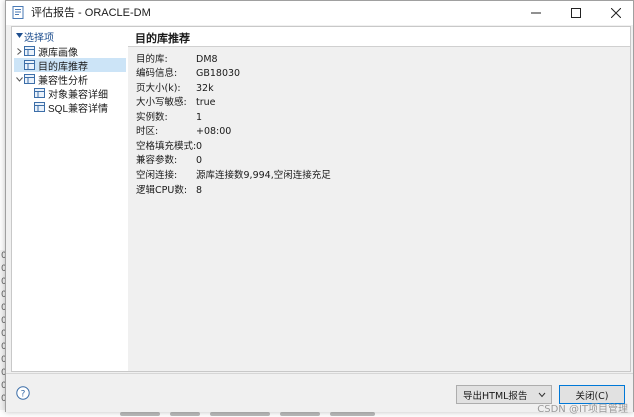 This screenshot has height=417, width=634. I want to click on help-icon: ?, so click(23, 393).